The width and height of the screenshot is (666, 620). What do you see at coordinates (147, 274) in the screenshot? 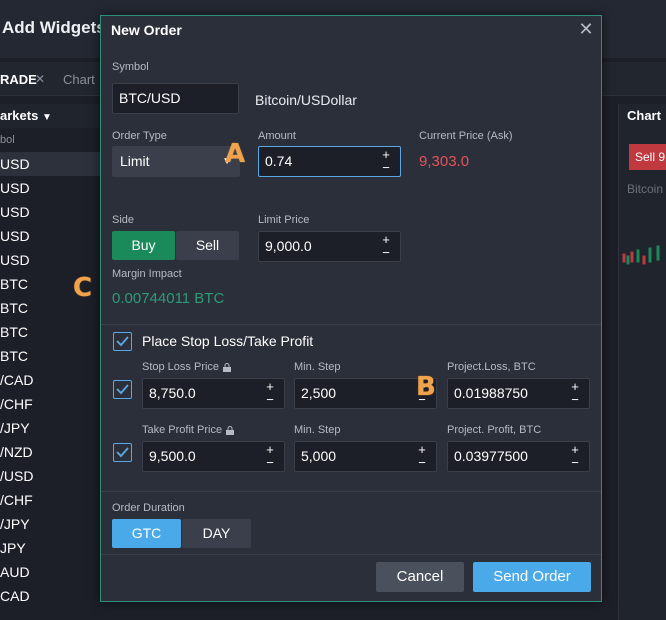
I see `margin-impact-label: Margin Impact` at bounding box center [147, 274].